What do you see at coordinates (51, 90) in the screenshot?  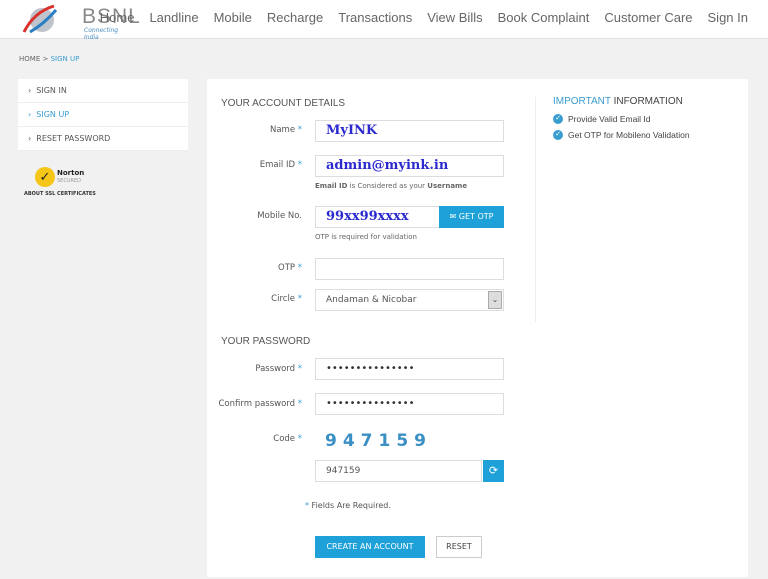 I see `sidebar-item-label: SIGN IN` at bounding box center [51, 90].